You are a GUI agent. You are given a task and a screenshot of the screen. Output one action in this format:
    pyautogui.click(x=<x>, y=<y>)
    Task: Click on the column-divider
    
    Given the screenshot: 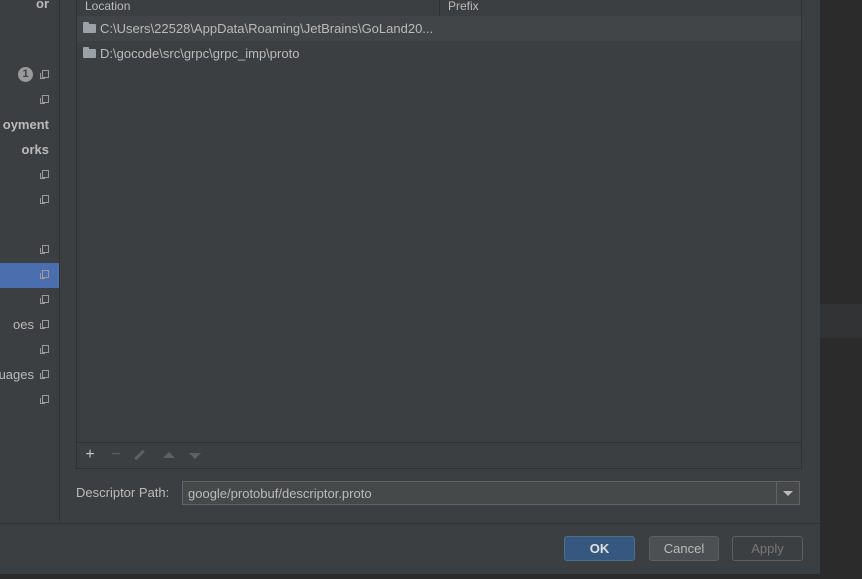 What is the action you would take?
    pyautogui.click(x=439, y=8)
    